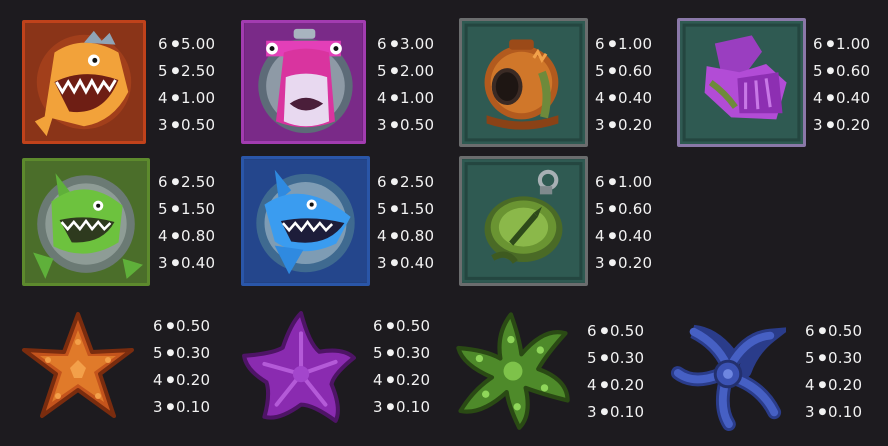 The height and width of the screenshot is (446, 888). I want to click on orange-starfish-paytable: 6 ● 0.50 5 ● 0.30 4 ● 0.20 3 ● 0.10, so click(195, 367).